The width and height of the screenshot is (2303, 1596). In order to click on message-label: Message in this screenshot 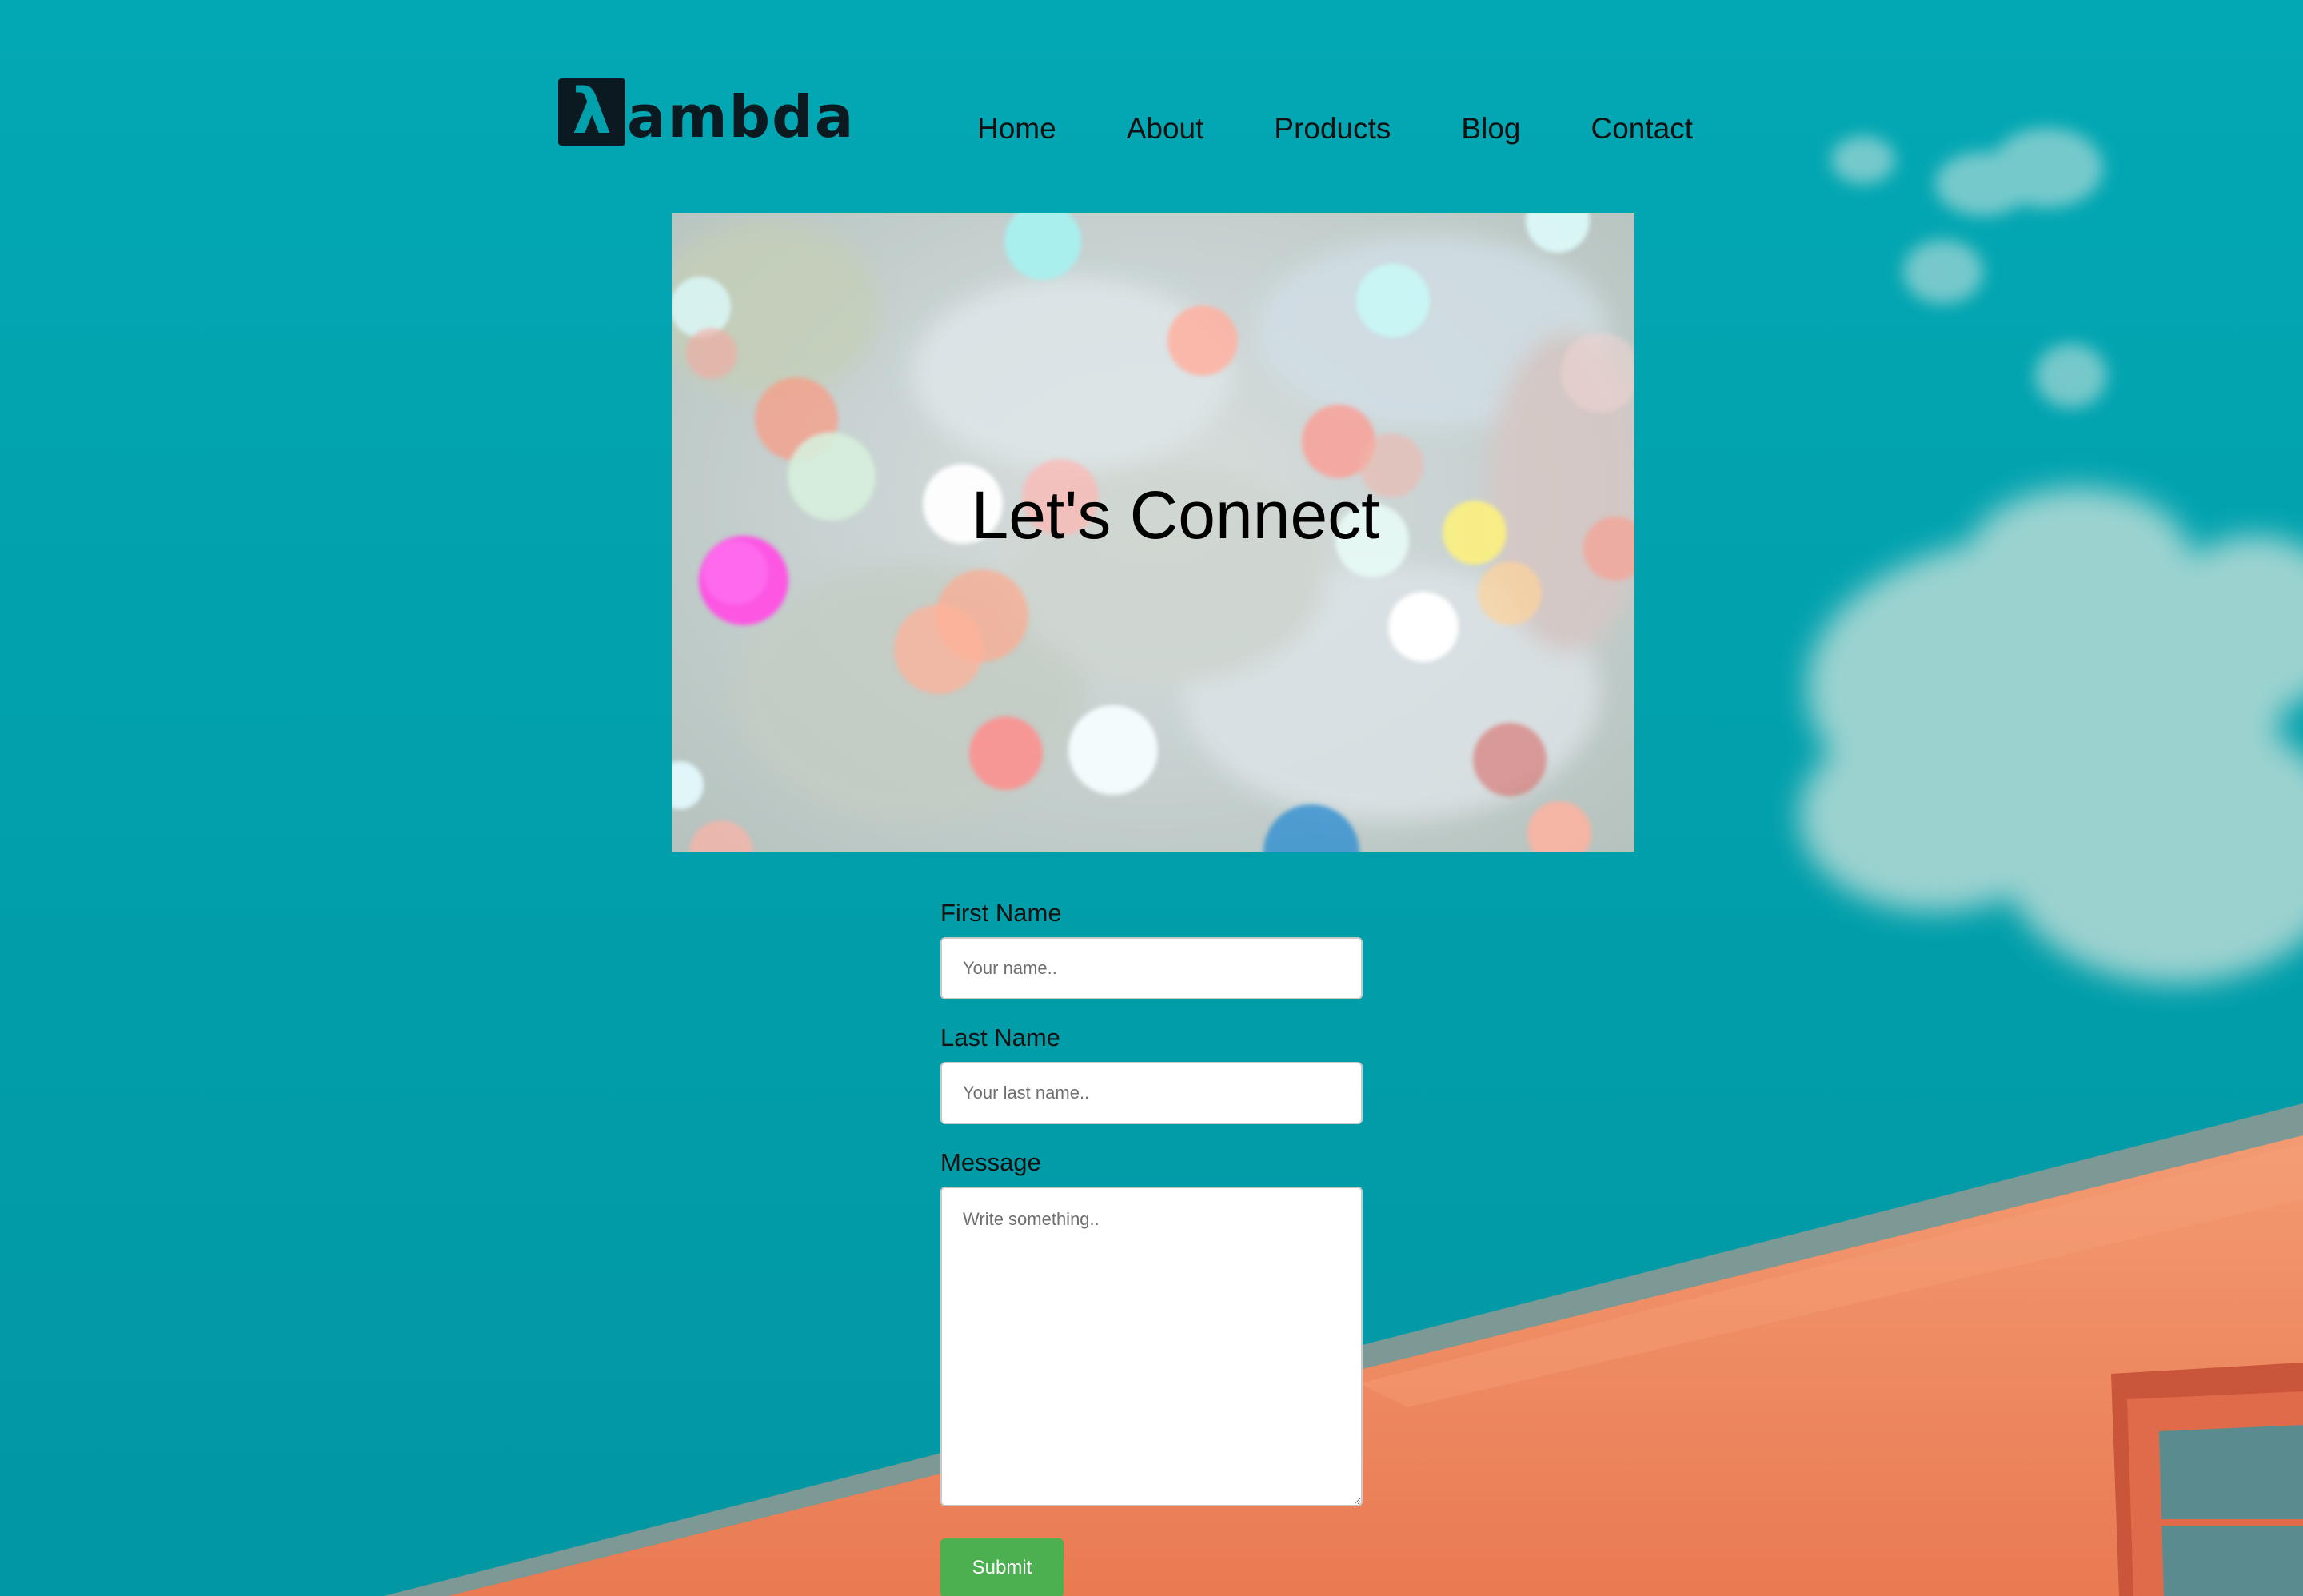, I will do `click(990, 1162)`.